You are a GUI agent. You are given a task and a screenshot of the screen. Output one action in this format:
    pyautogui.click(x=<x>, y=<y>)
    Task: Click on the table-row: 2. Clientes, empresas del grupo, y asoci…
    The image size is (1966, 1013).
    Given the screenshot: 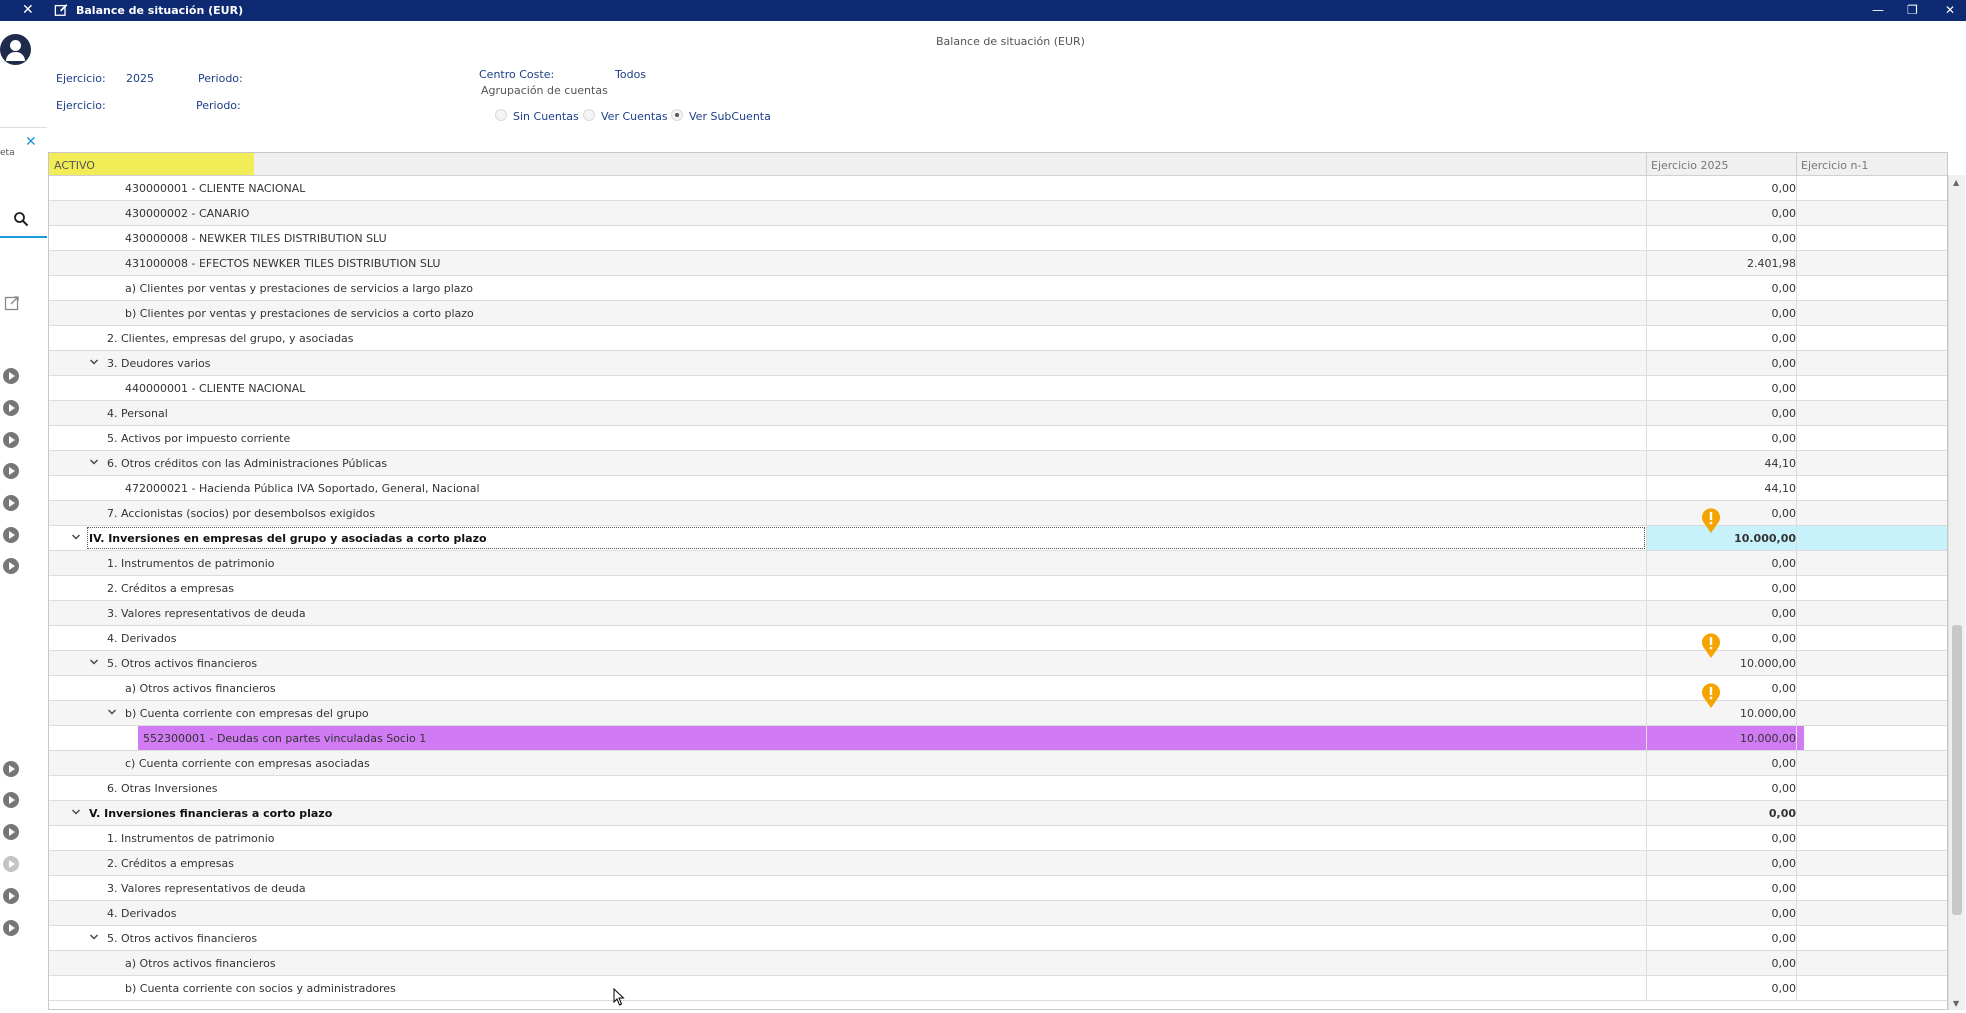 What is the action you would take?
    pyautogui.click(x=998, y=338)
    